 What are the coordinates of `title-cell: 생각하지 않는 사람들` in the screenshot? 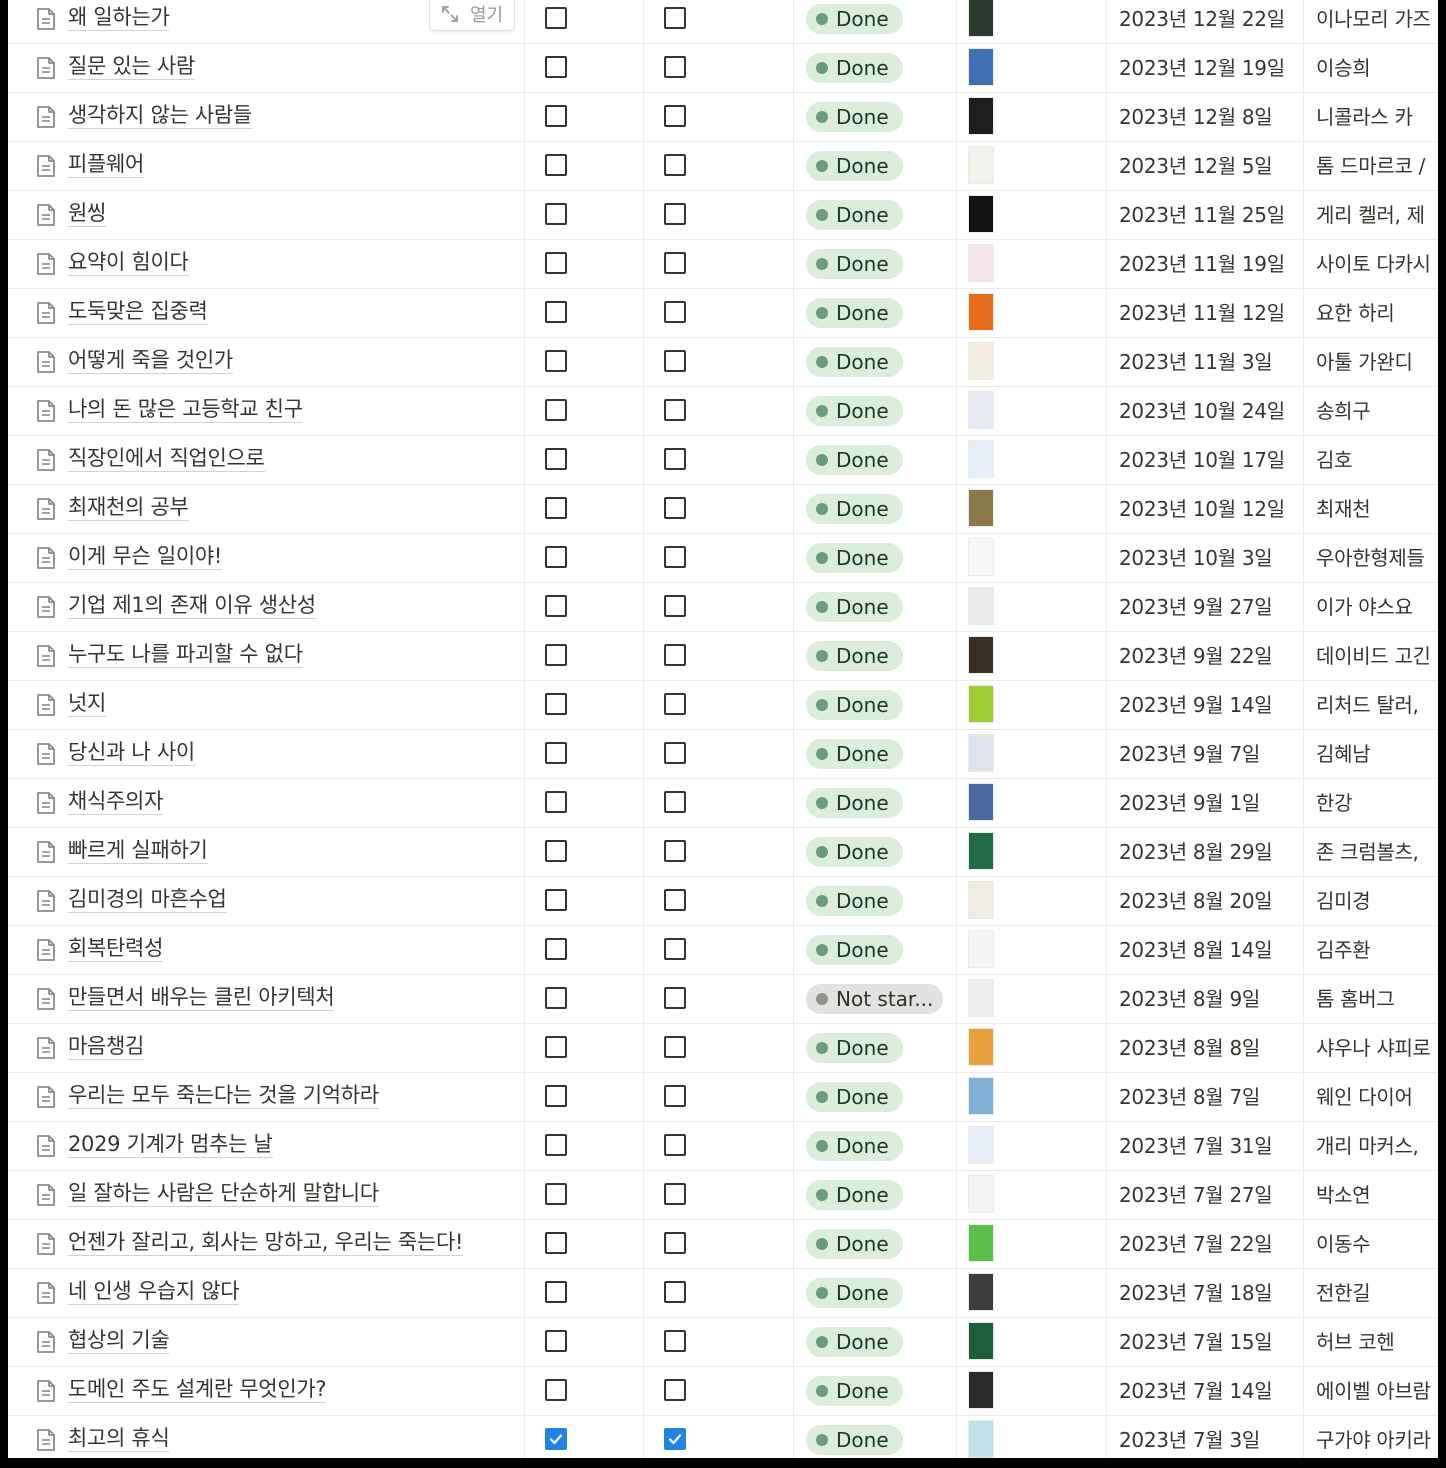 It's located at (266, 117).